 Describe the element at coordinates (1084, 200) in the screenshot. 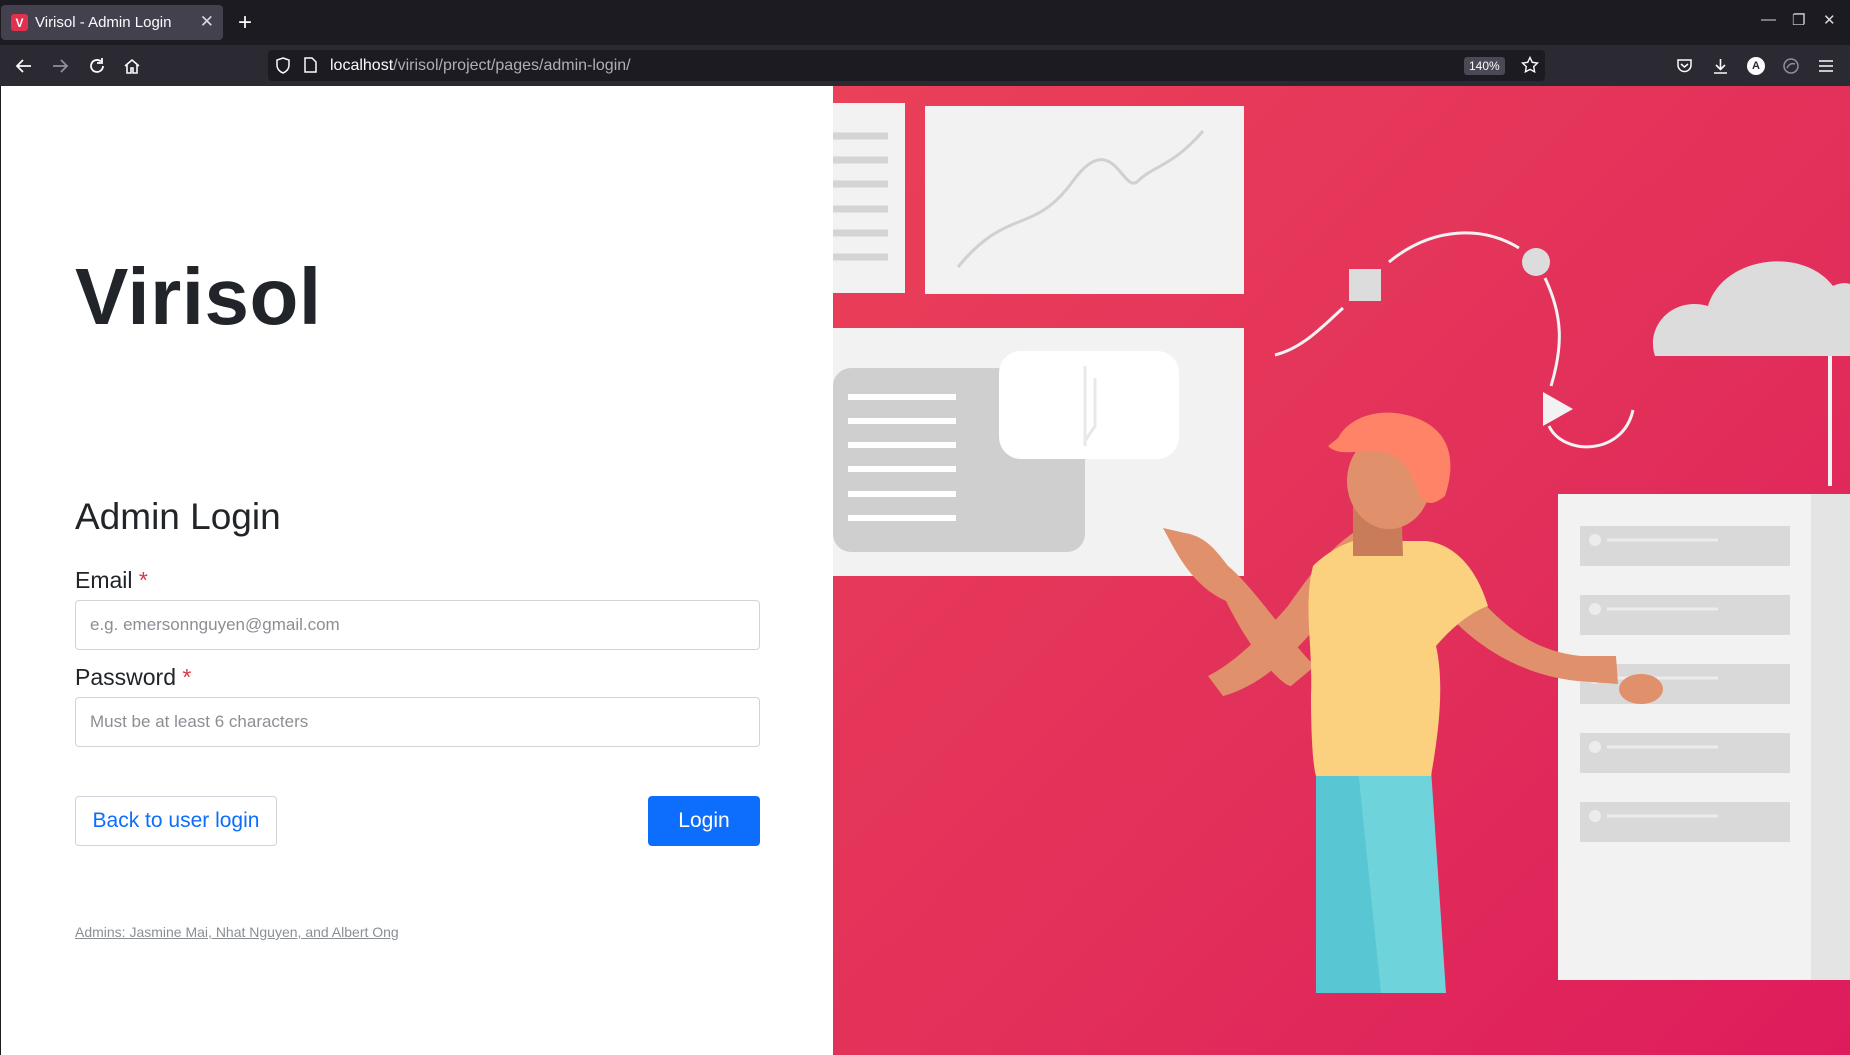

I see `chart-card` at that location.